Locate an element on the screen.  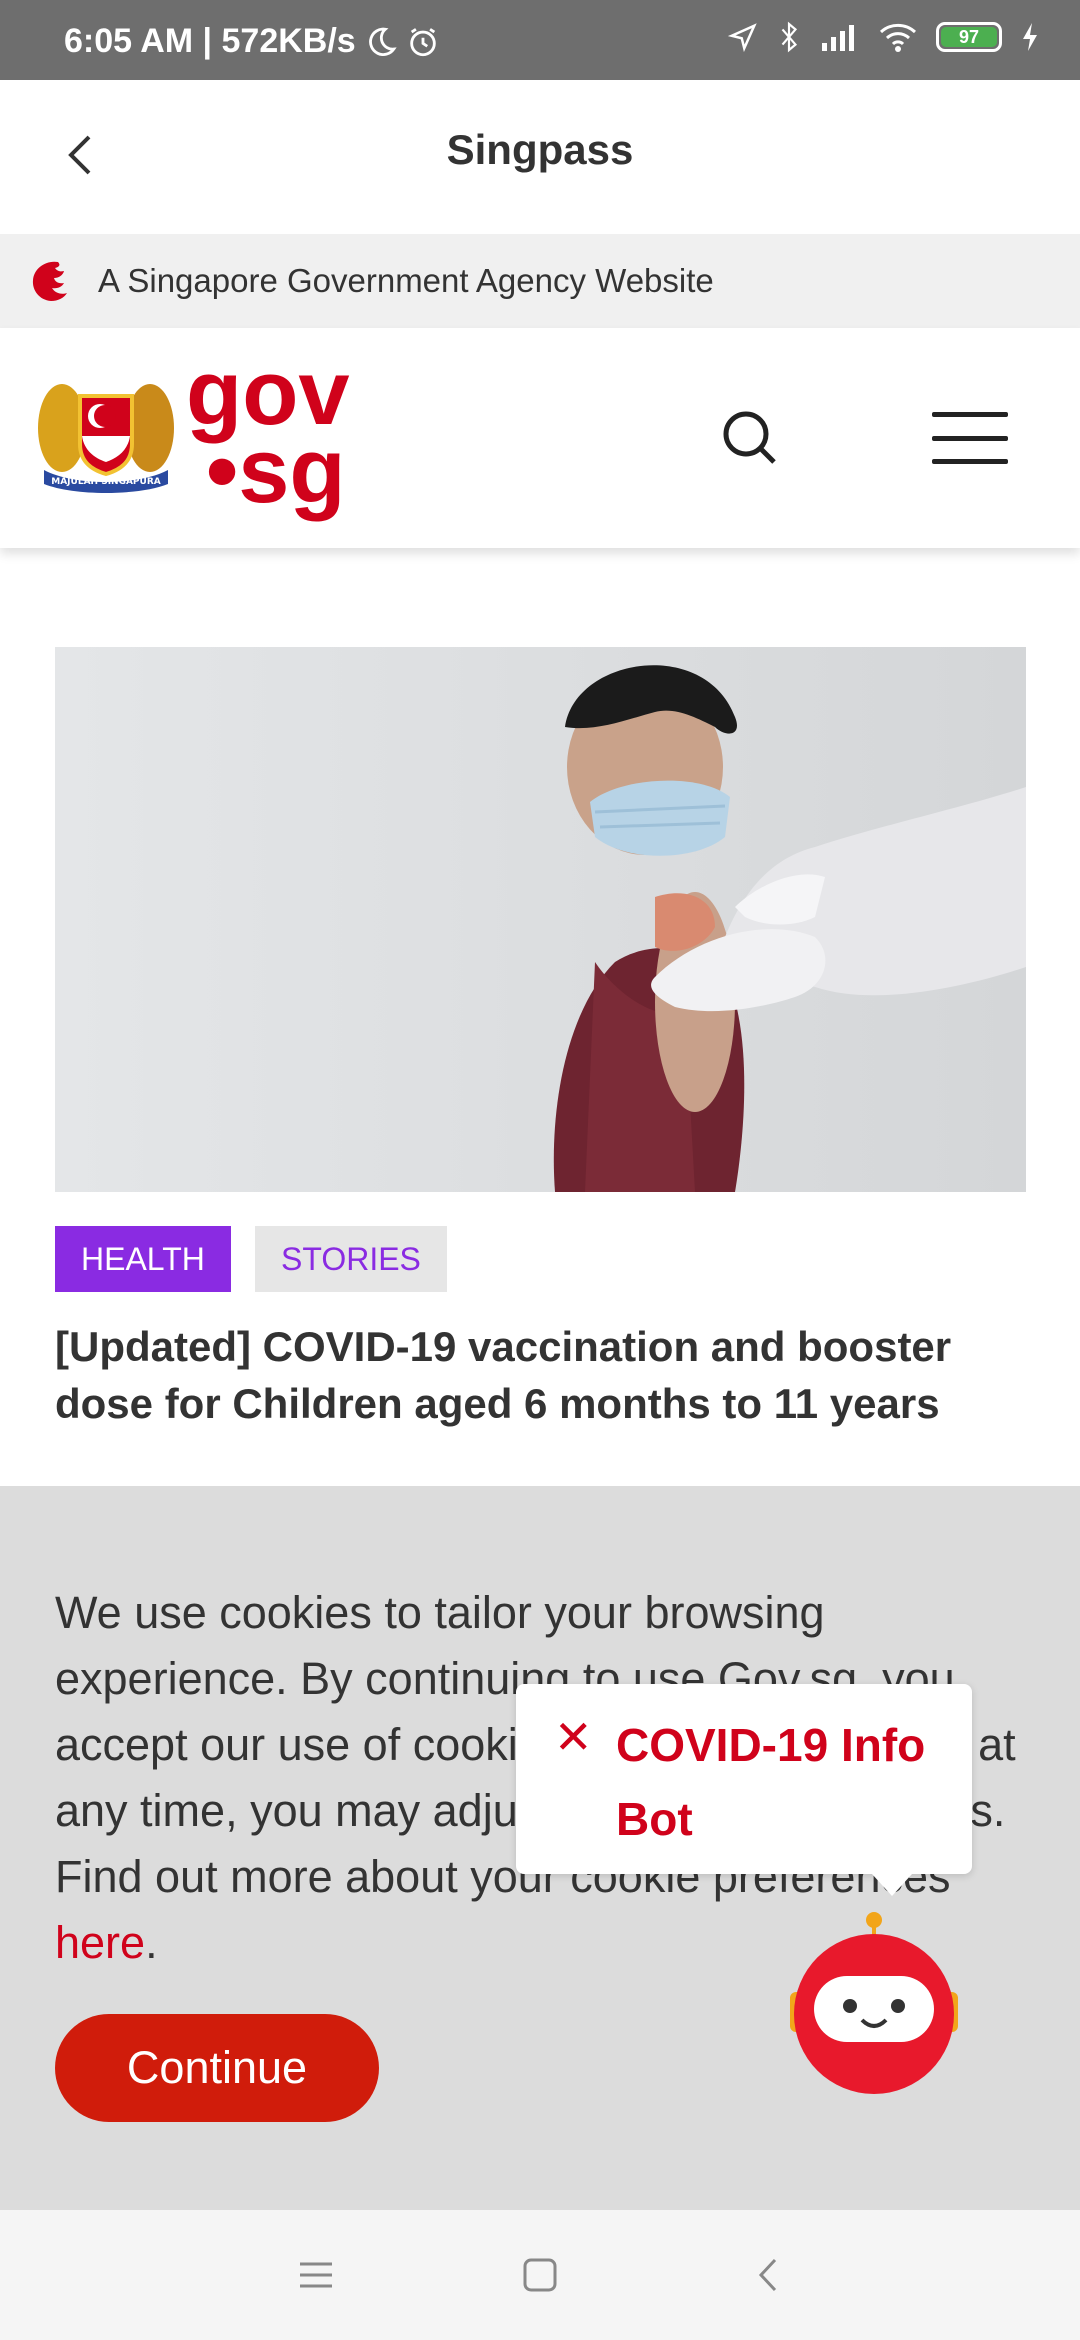
search-button is located at coordinates (750, 438).